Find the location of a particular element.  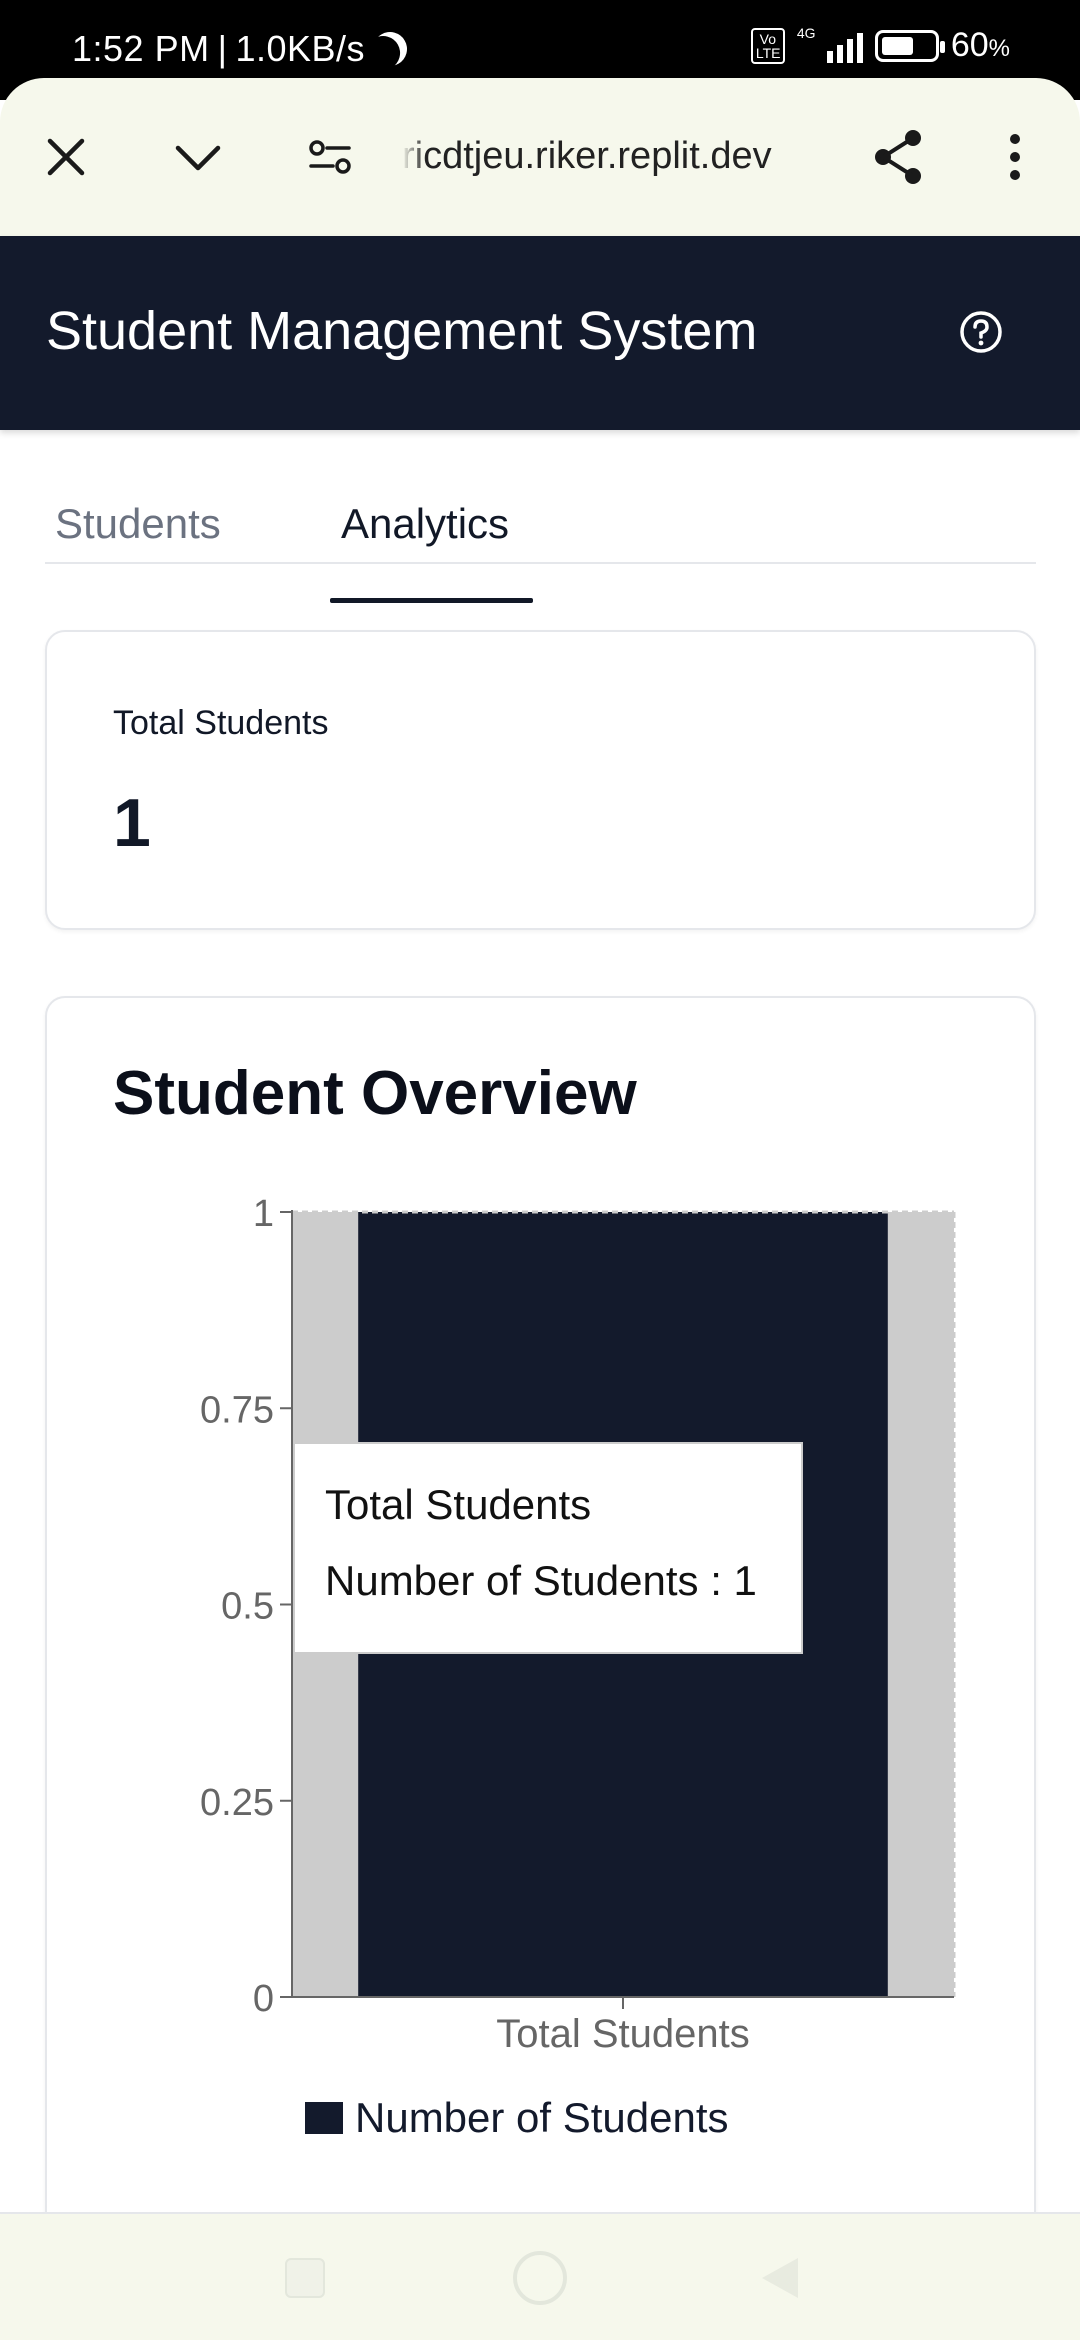

app-header: Student Management System is located at coordinates (540, 333).